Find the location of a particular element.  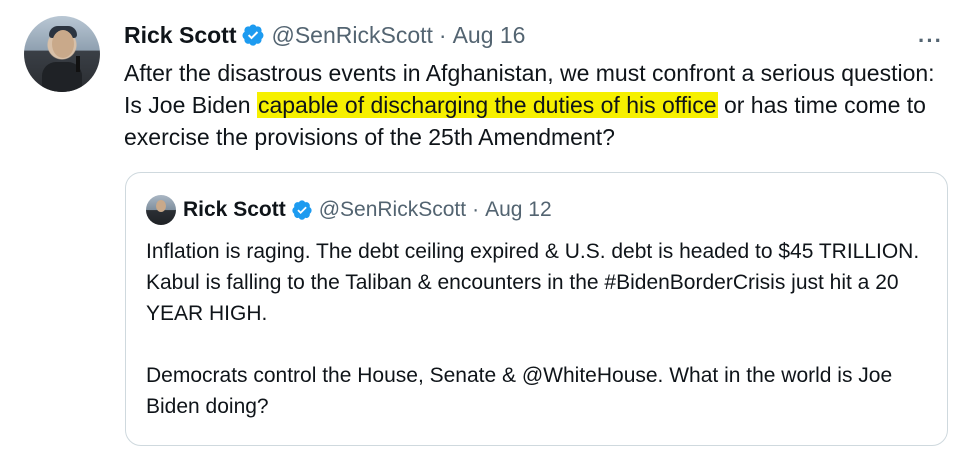

author-name: Rick Scott is located at coordinates (180, 35).